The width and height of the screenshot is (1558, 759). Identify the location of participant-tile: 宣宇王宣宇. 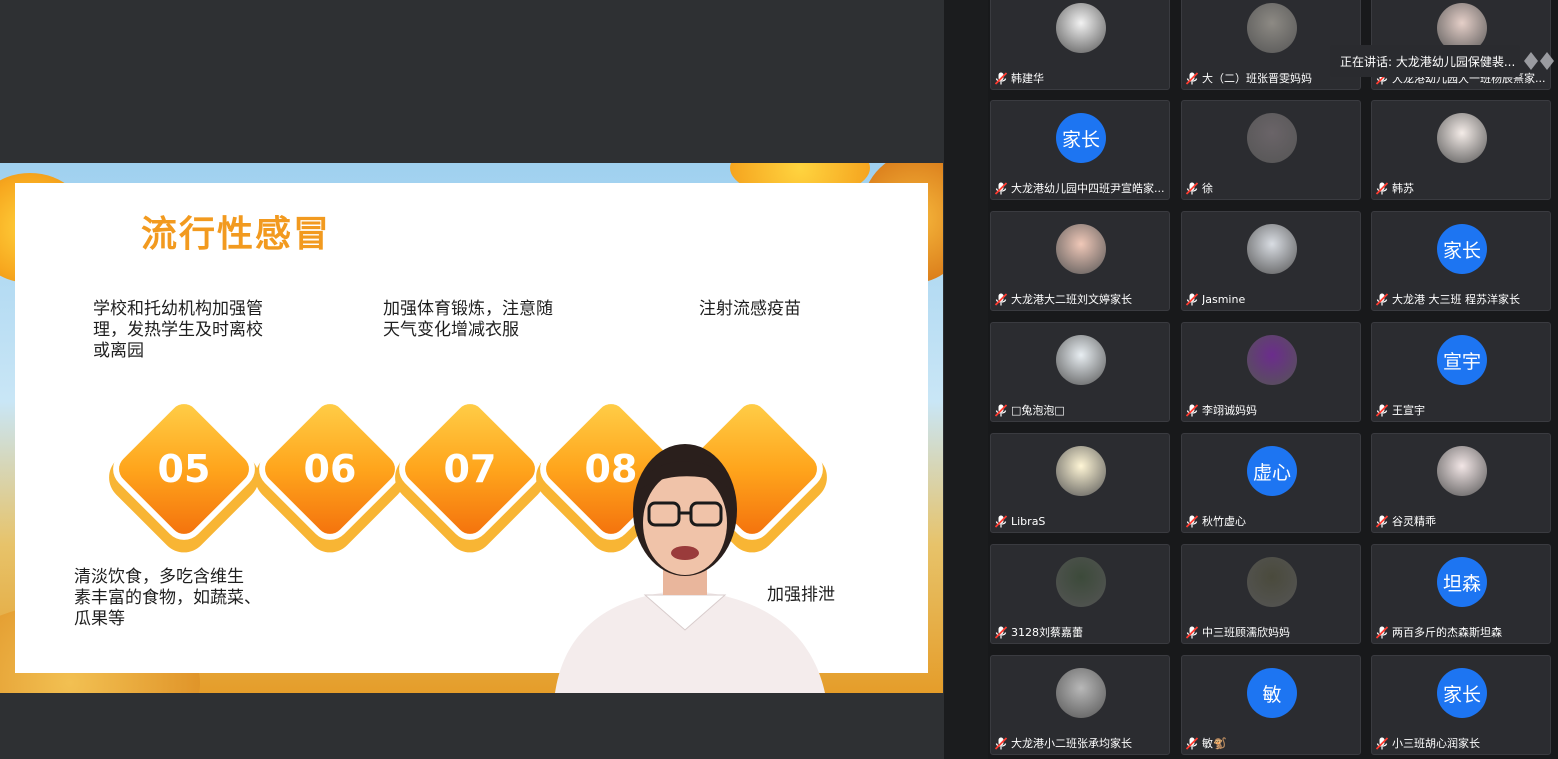
(1461, 372).